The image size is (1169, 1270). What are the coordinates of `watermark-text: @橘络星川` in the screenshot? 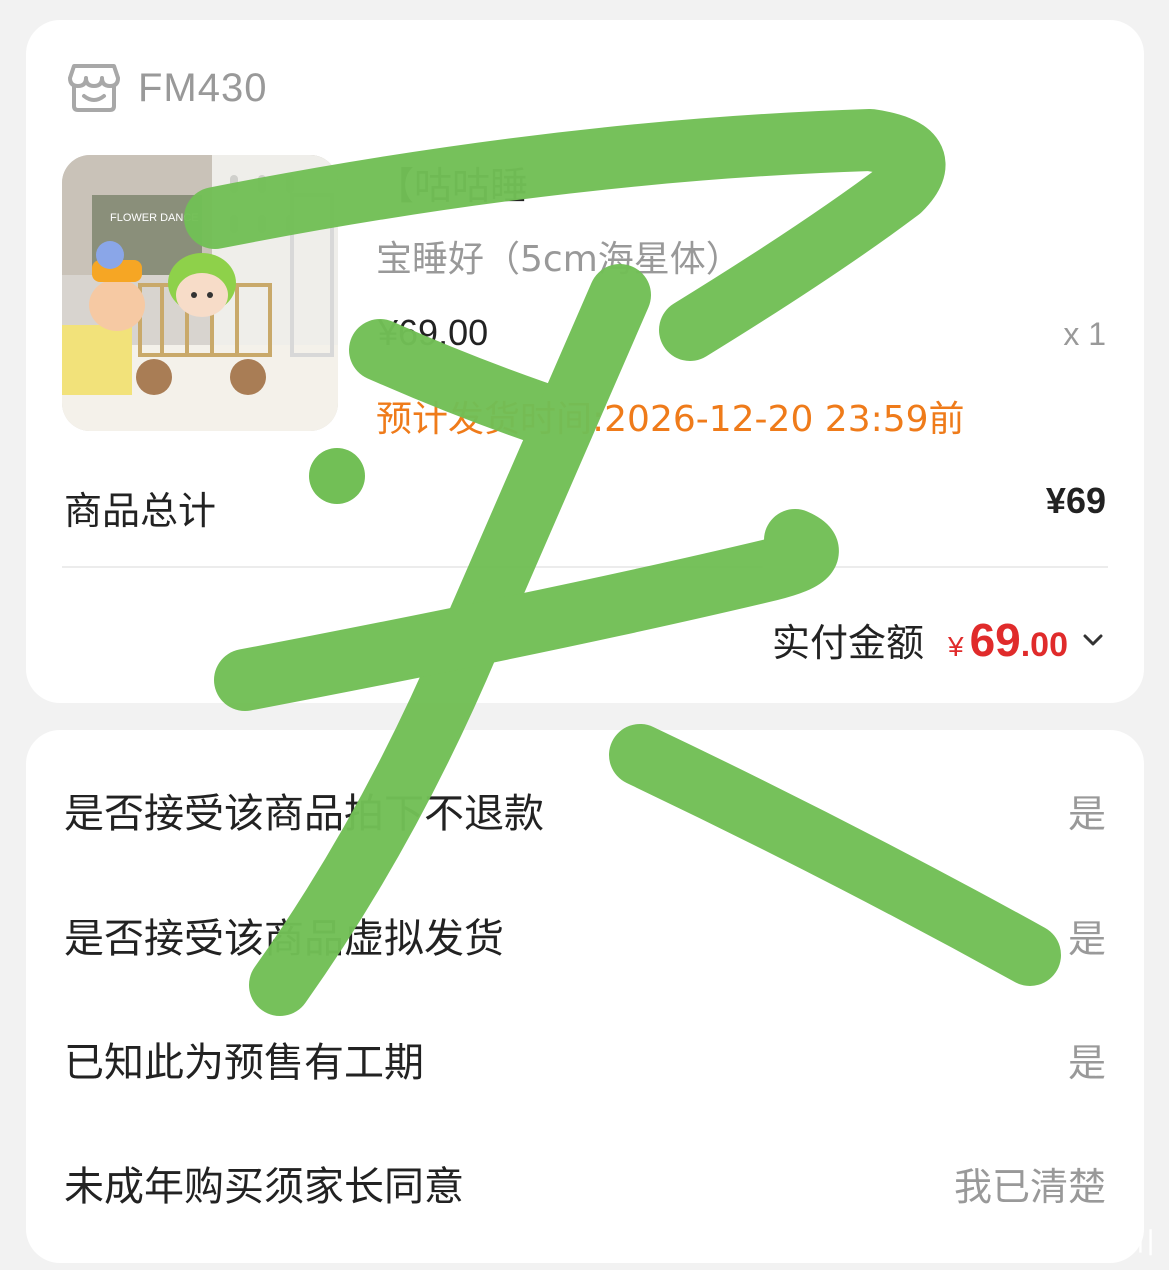 It's located at (1080, 1243).